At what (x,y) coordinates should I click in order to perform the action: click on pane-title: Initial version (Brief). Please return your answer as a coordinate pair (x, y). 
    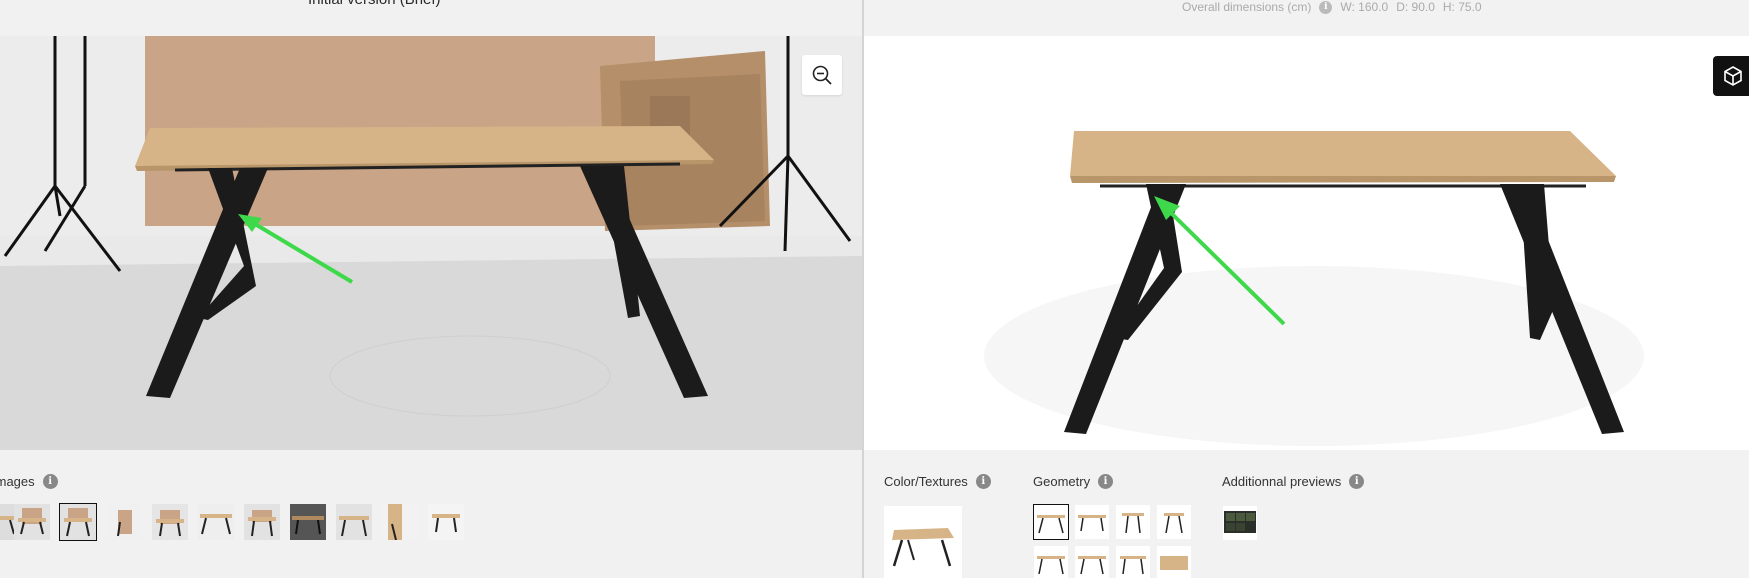
    Looking at the image, I should click on (374, 4).